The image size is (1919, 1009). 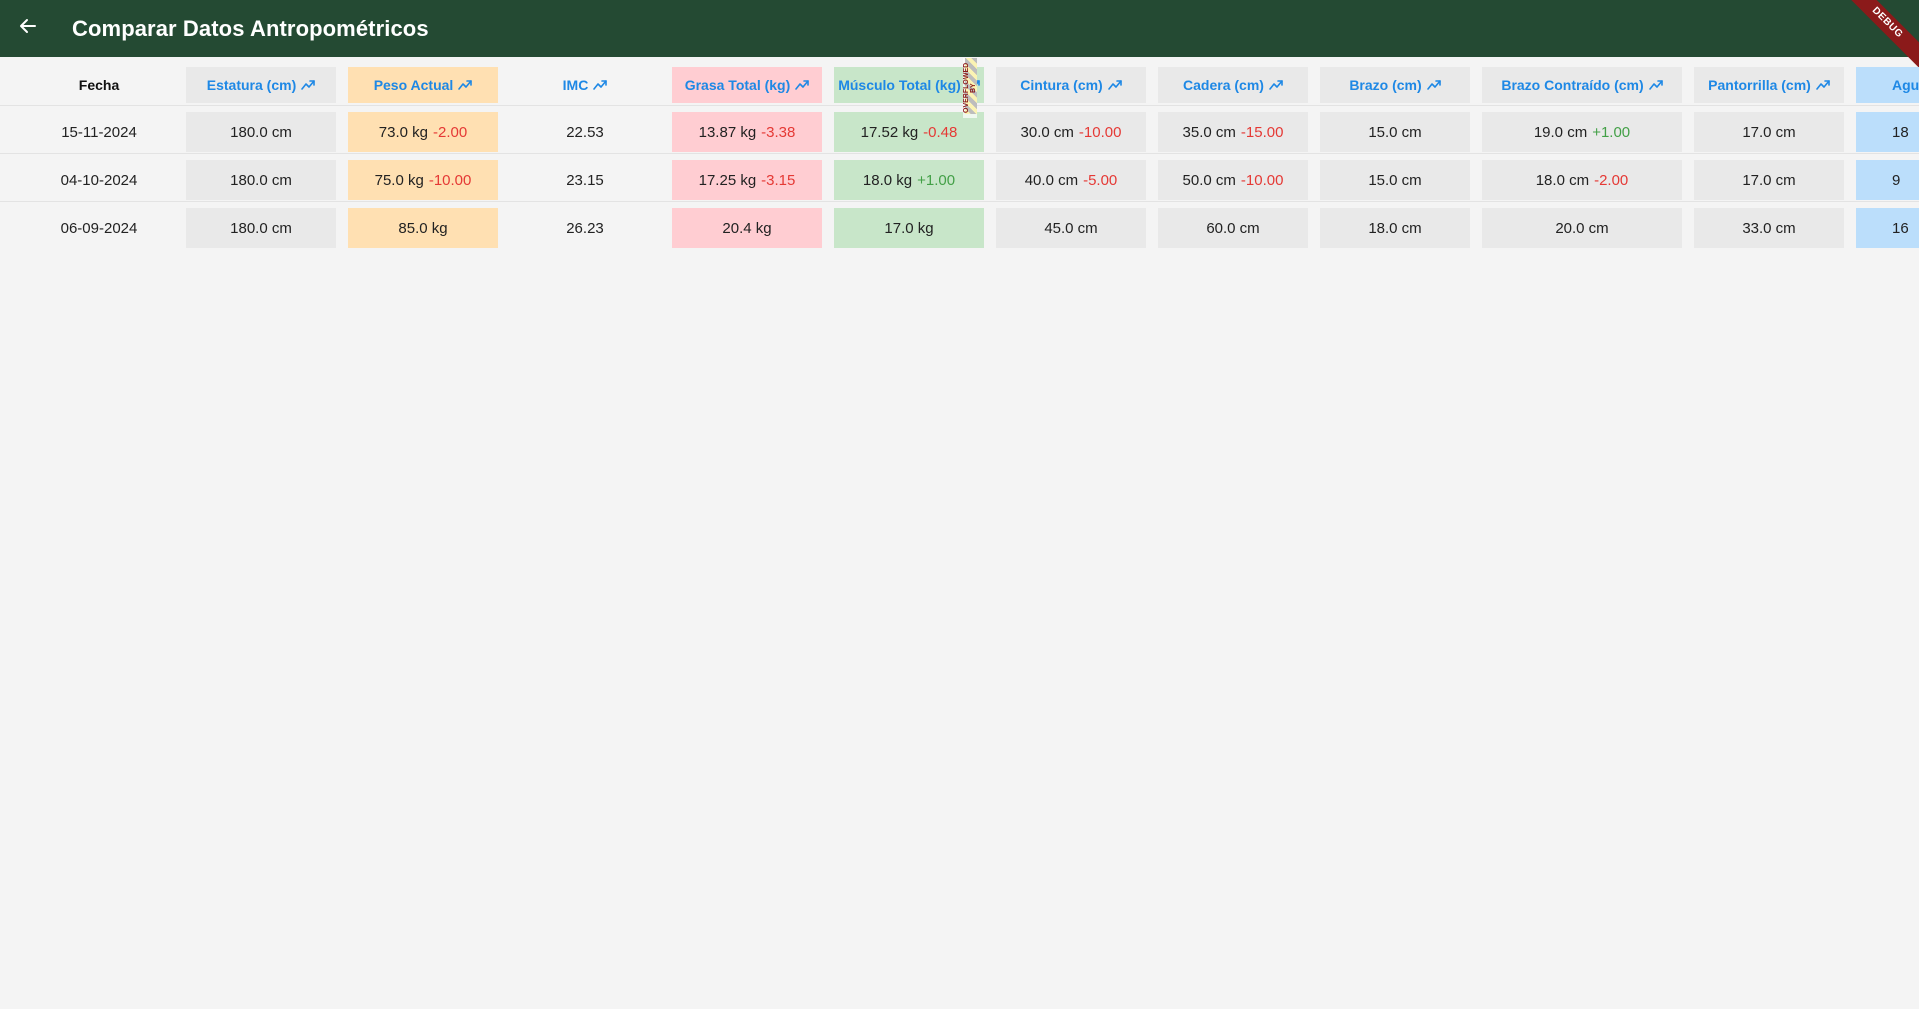 I want to click on cell-cadera: 50.0 cm -10.00, so click(x=1233, y=180).